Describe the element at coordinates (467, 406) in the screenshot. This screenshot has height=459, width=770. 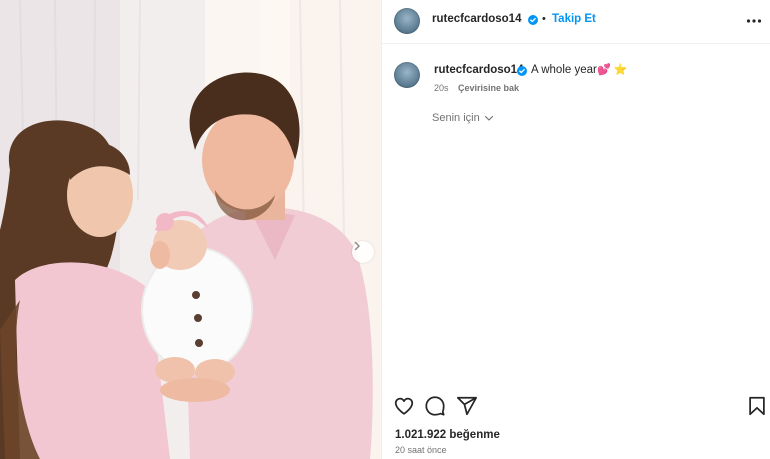
I see `share-icon` at that location.